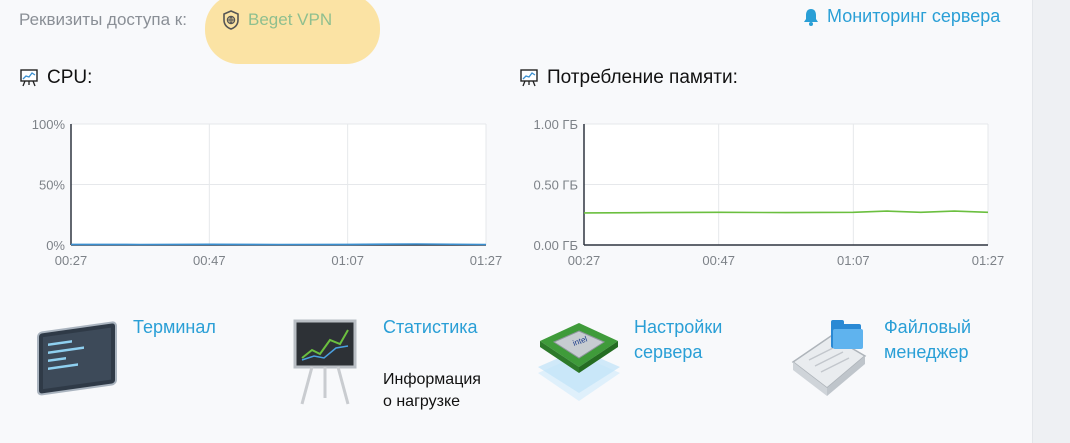  What do you see at coordinates (927, 340) in the screenshot?
I see `file-manager-link: Файловый менеджер` at bounding box center [927, 340].